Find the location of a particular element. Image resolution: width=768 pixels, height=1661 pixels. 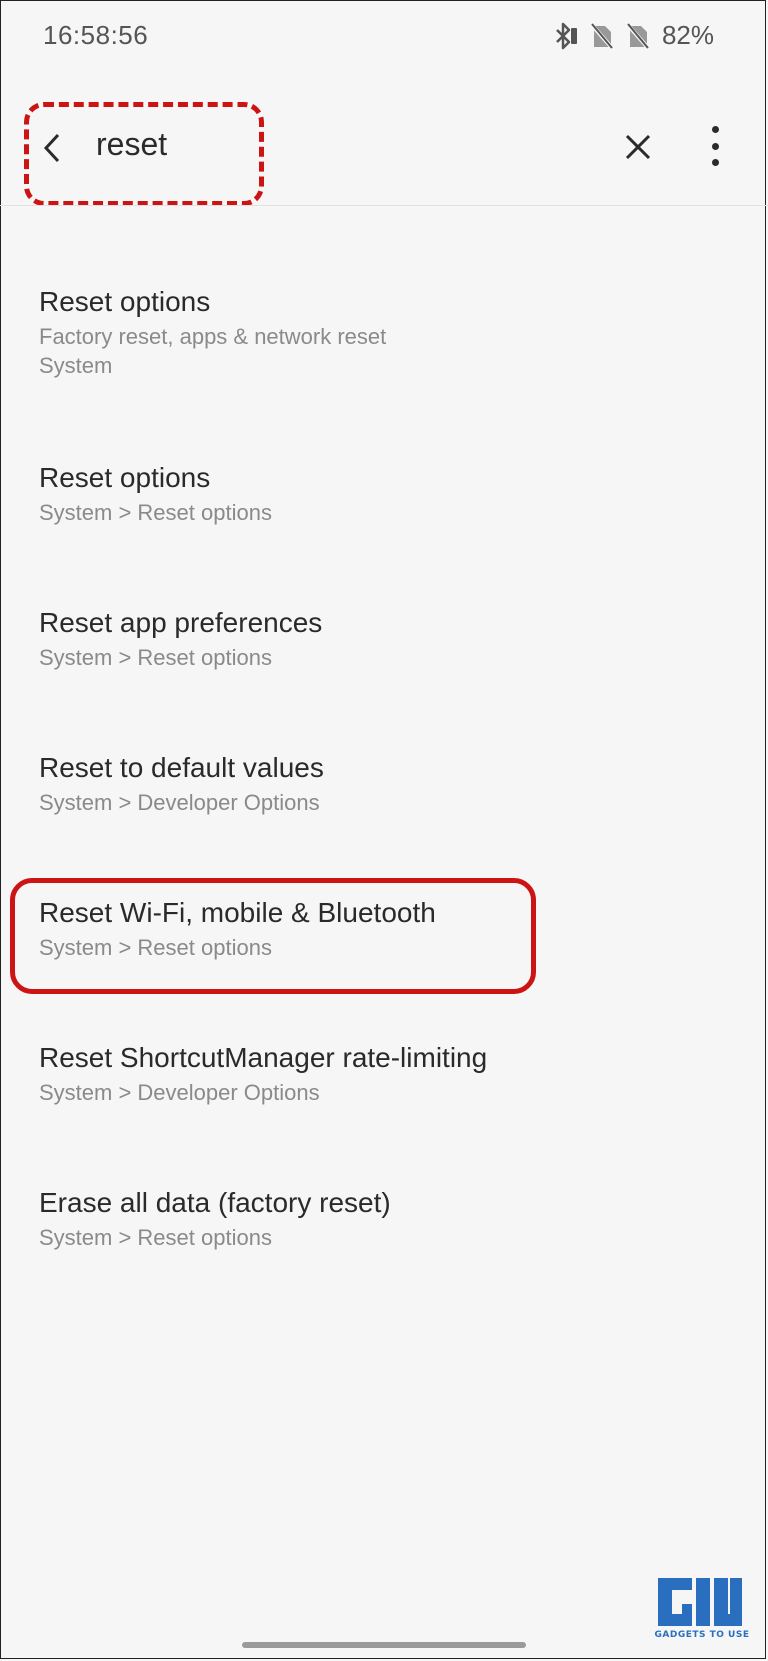

annotation-dashed-highlight is located at coordinates (144, 154).